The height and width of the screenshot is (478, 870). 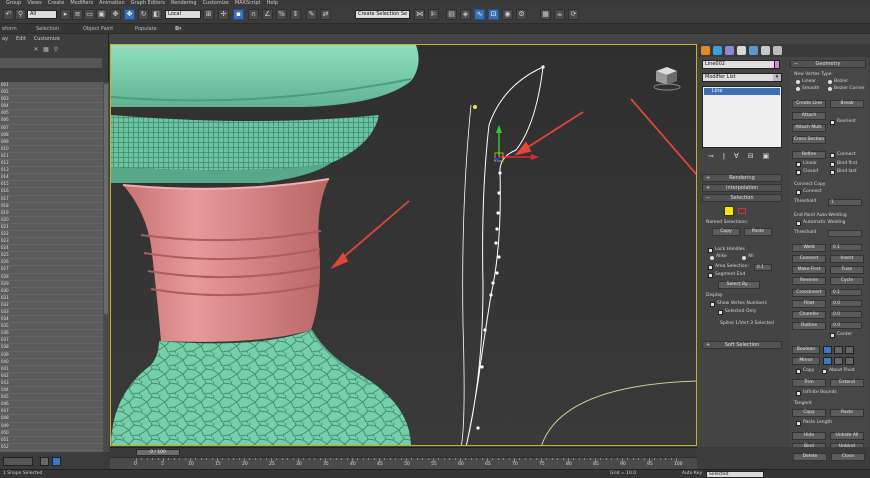 What do you see at coordinates (146, 29) in the screenshot?
I see `ribbon-tab-populate: Populate` at bounding box center [146, 29].